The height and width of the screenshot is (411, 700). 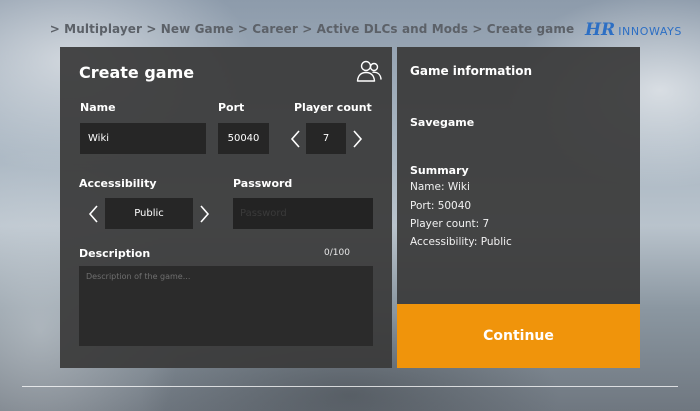 What do you see at coordinates (471, 71) in the screenshot?
I see `game-information-title: Game information` at bounding box center [471, 71].